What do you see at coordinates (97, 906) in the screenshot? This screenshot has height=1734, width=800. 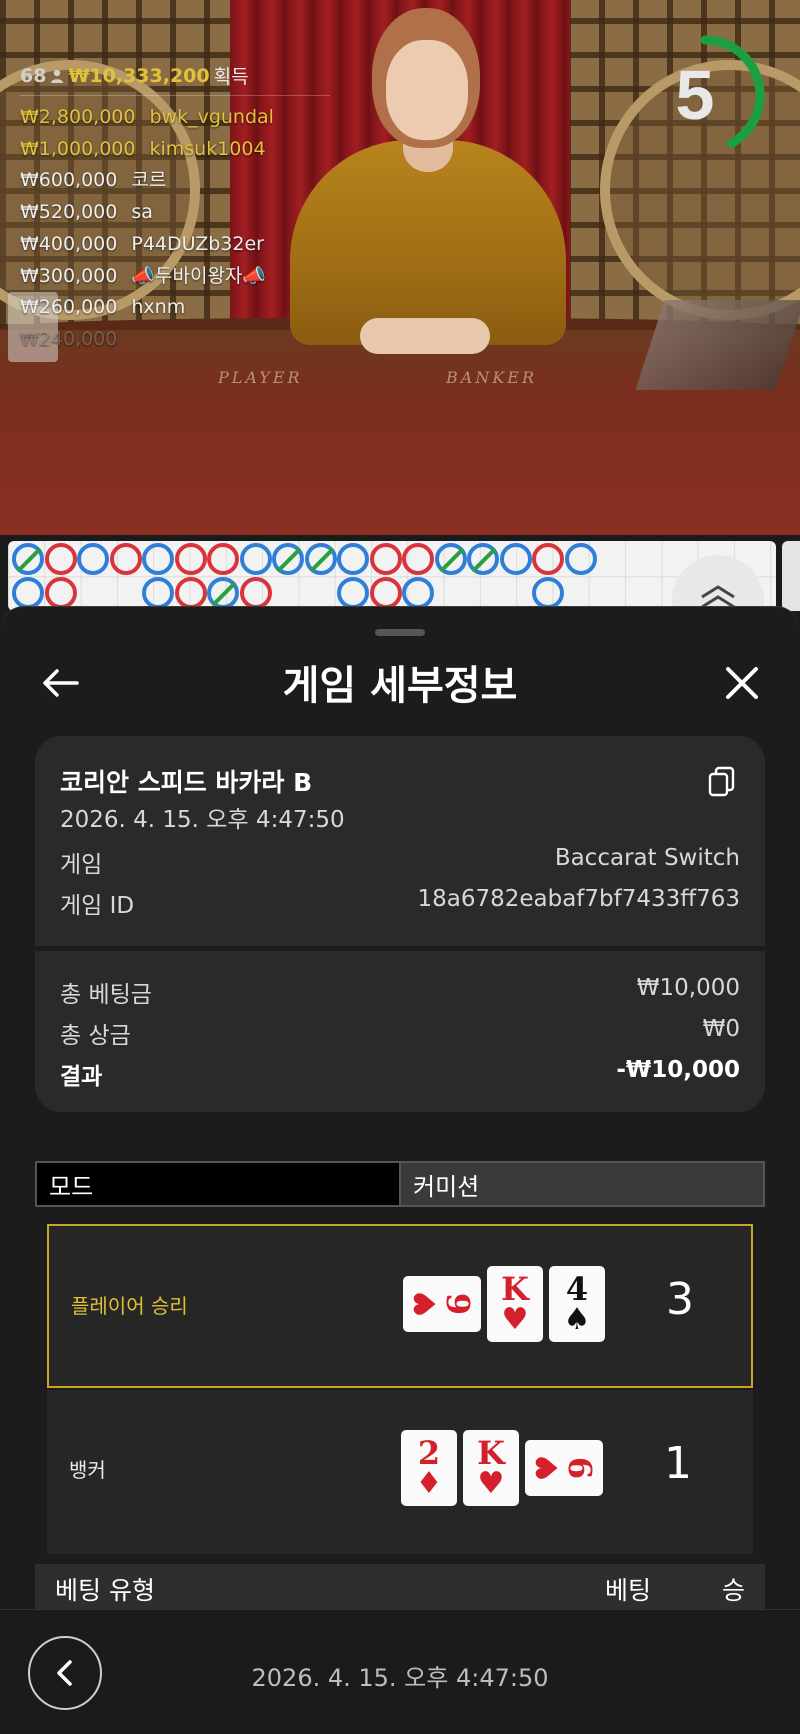 I see `game-id-label: 게임 ID` at bounding box center [97, 906].